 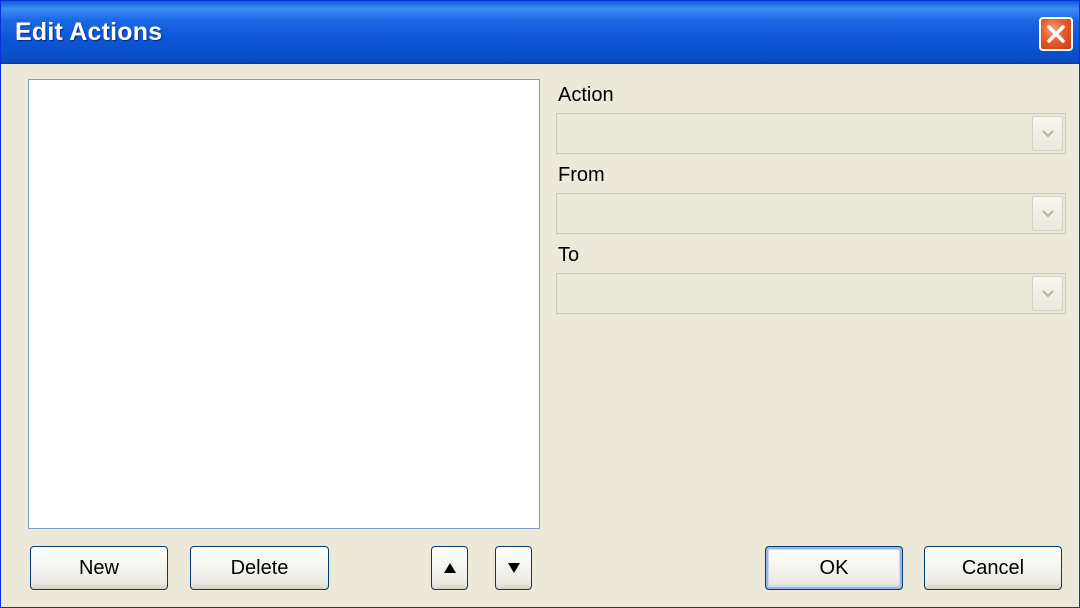 What do you see at coordinates (581, 175) in the screenshot?
I see `from-label: From` at bounding box center [581, 175].